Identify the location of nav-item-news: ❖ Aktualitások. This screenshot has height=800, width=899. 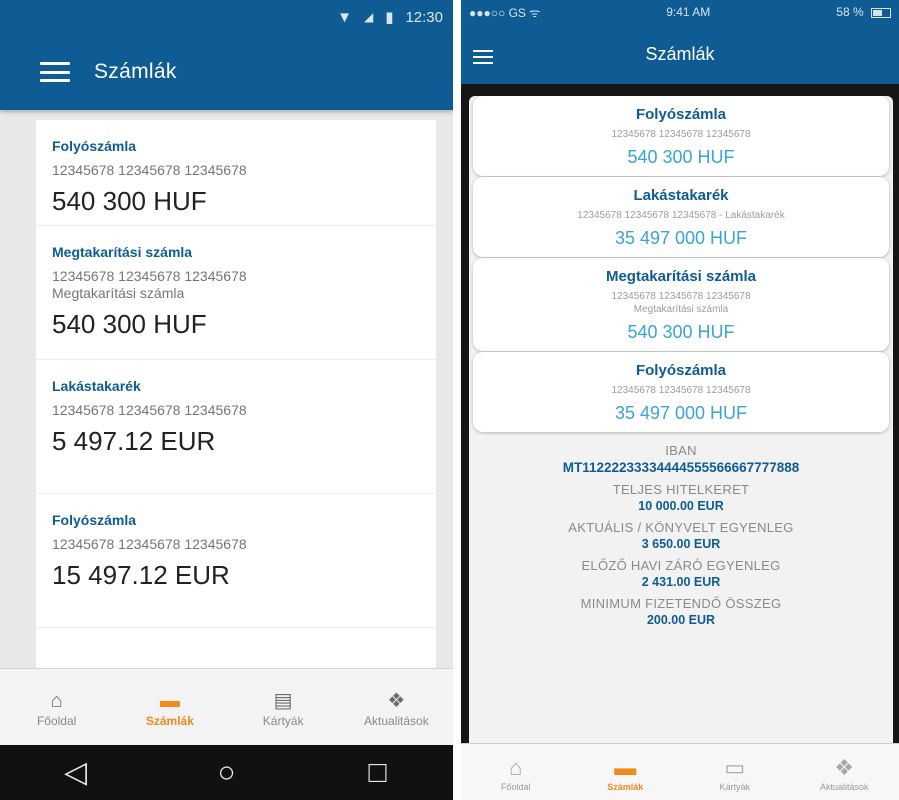
(396, 708).